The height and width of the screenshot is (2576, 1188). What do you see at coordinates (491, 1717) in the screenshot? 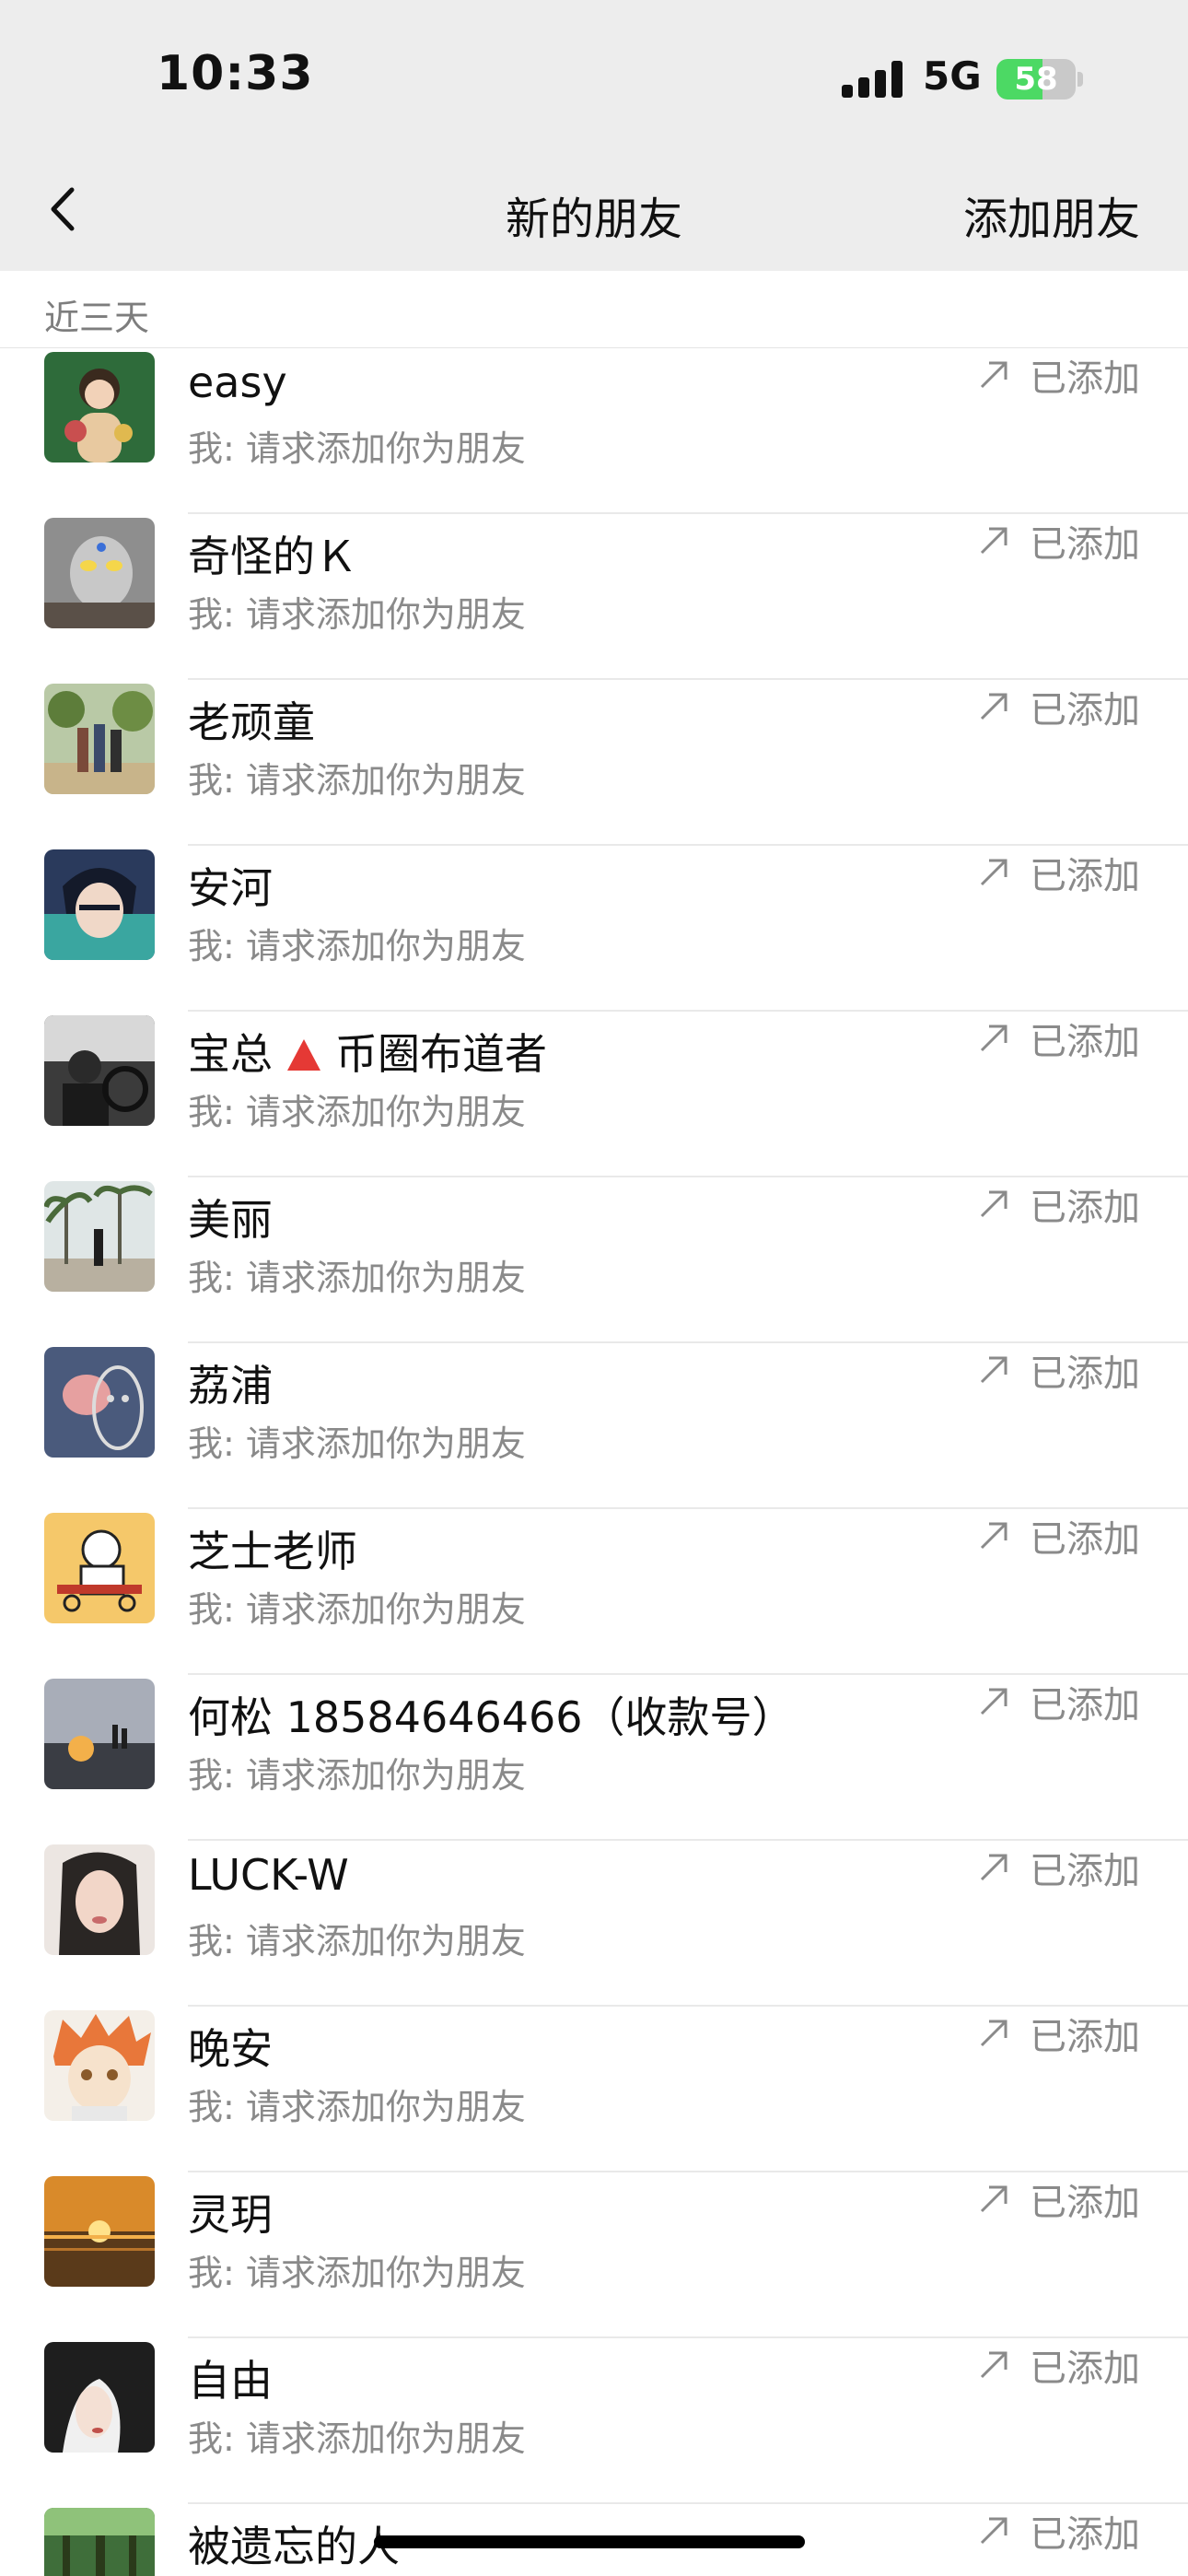
I see `contact-name: 何松 18584646466（收款号）` at bounding box center [491, 1717].